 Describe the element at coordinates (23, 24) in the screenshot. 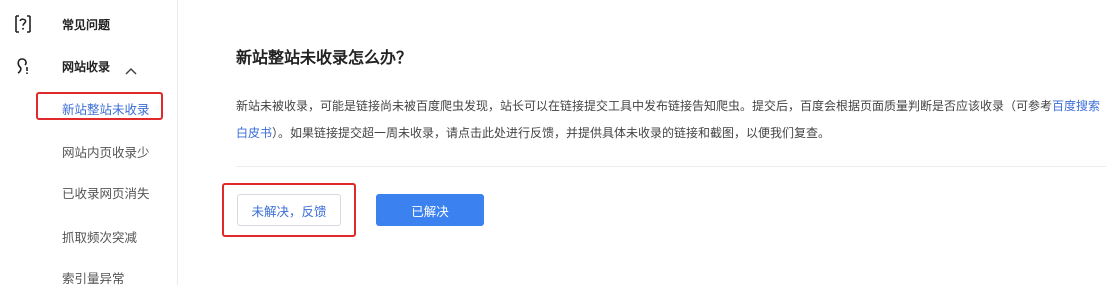

I see `question-icon` at that location.